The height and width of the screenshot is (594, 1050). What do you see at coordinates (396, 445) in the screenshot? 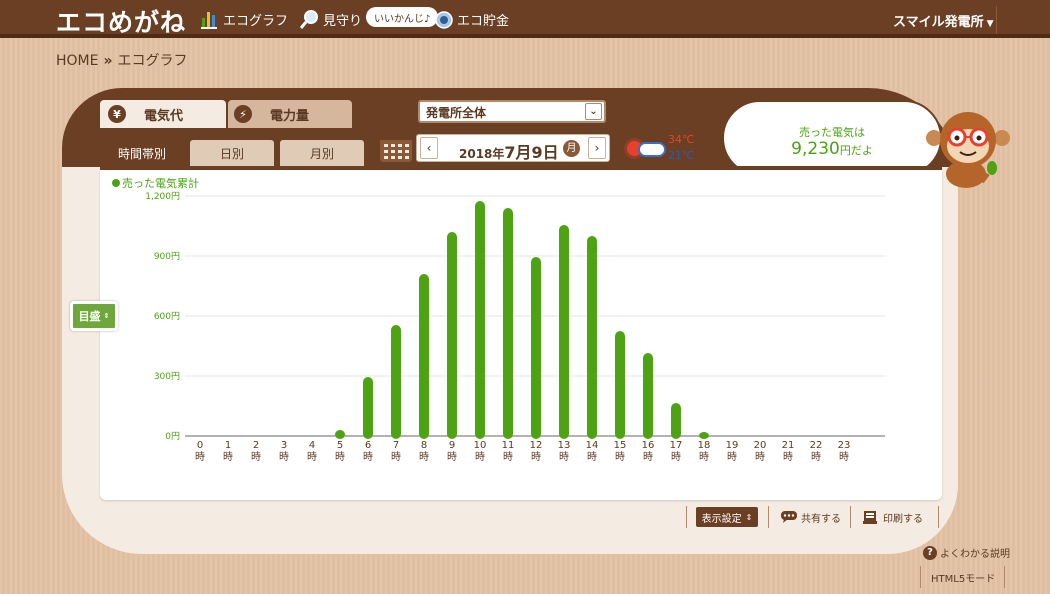
I see `x-tick-label: 7` at bounding box center [396, 445].